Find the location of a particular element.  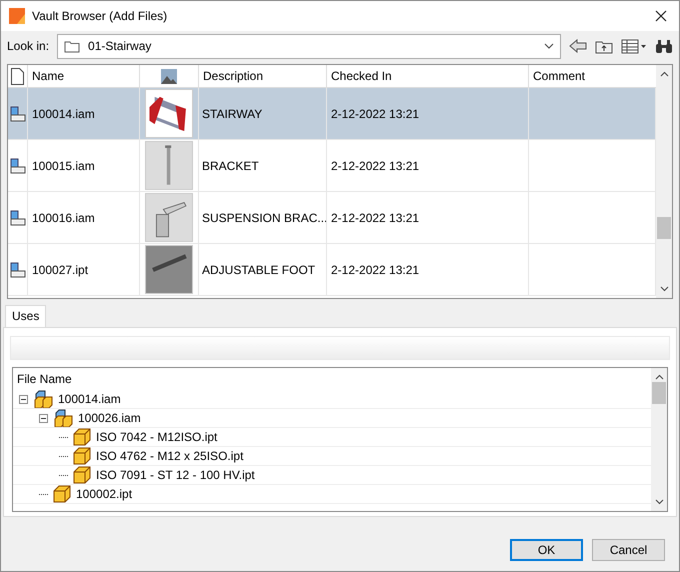

file-row: 100016.iam SUSPENSION BRAC... 2-12-2022 13:21 is located at coordinates (332, 218).